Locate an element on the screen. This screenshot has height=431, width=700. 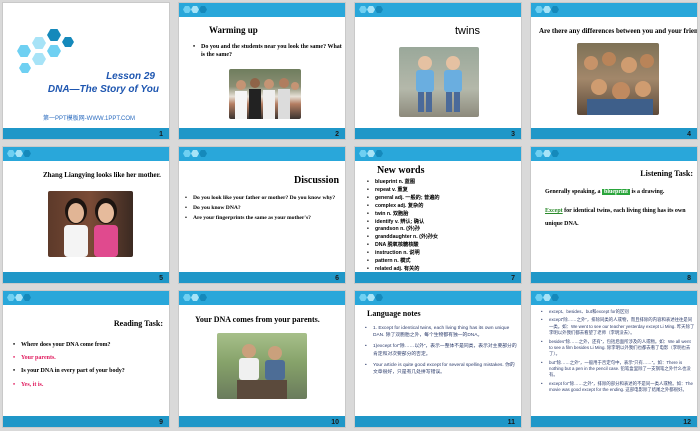
slide-number: 3 is located at coordinates (513, 134).